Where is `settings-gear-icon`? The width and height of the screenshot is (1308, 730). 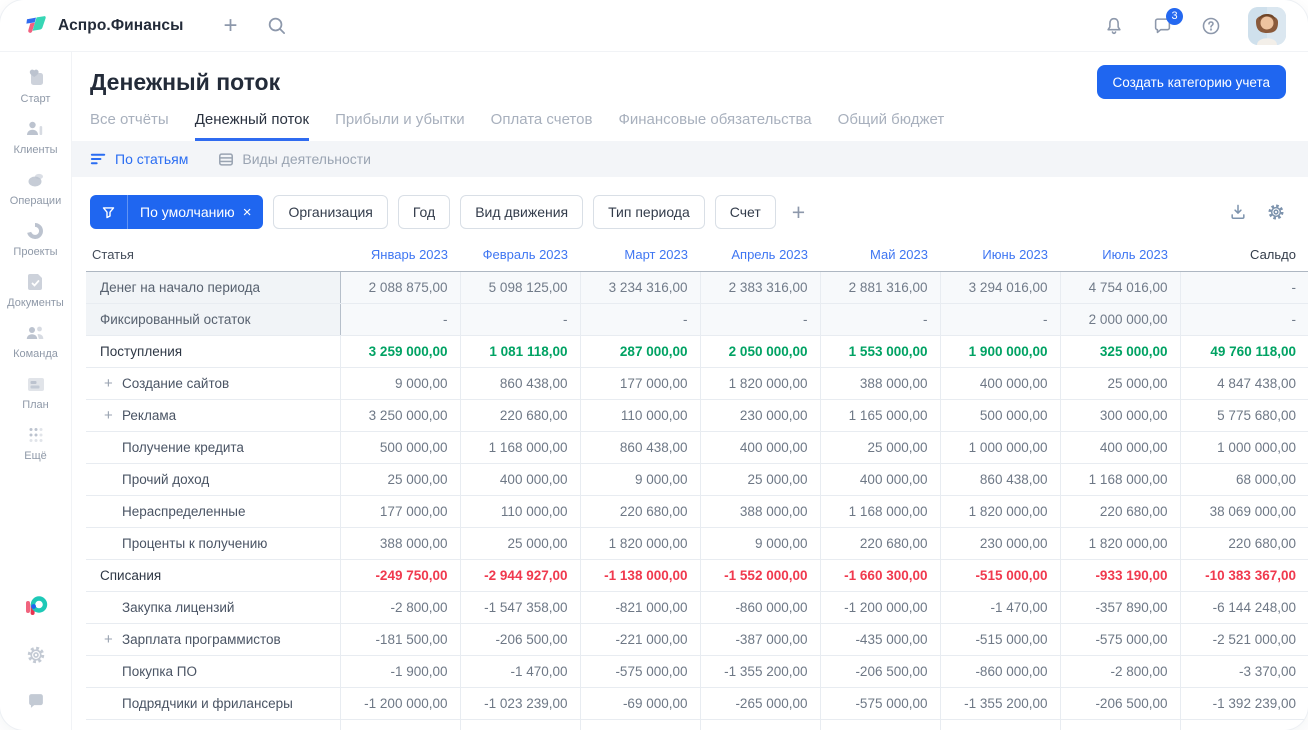 settings-gear-icon is located at coordinates (1276, 212).